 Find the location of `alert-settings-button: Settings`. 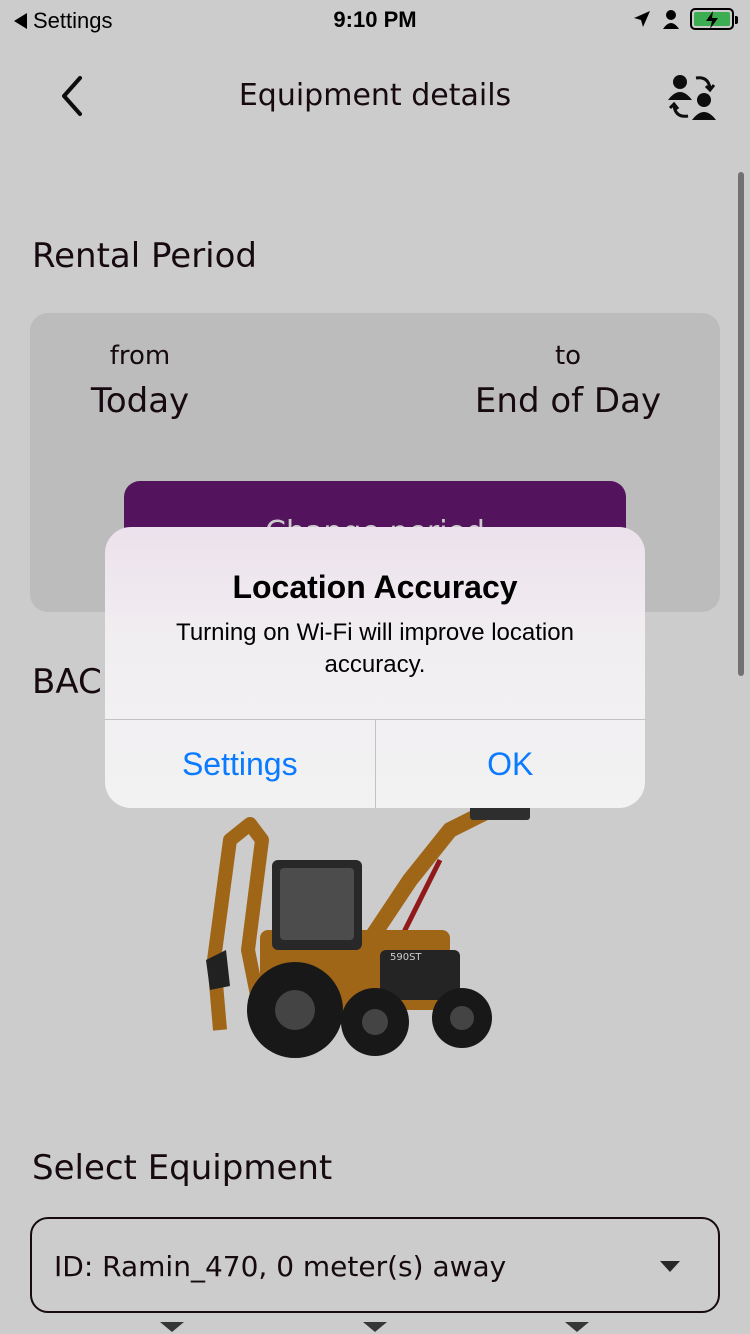

alert-settings-button: Settings is located at coordinates (240, 764).